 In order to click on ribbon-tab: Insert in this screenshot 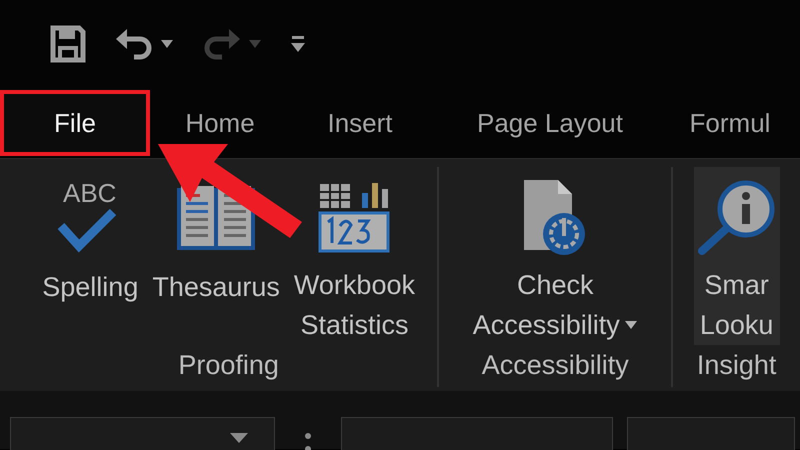, I will do `click(360, 123)`.